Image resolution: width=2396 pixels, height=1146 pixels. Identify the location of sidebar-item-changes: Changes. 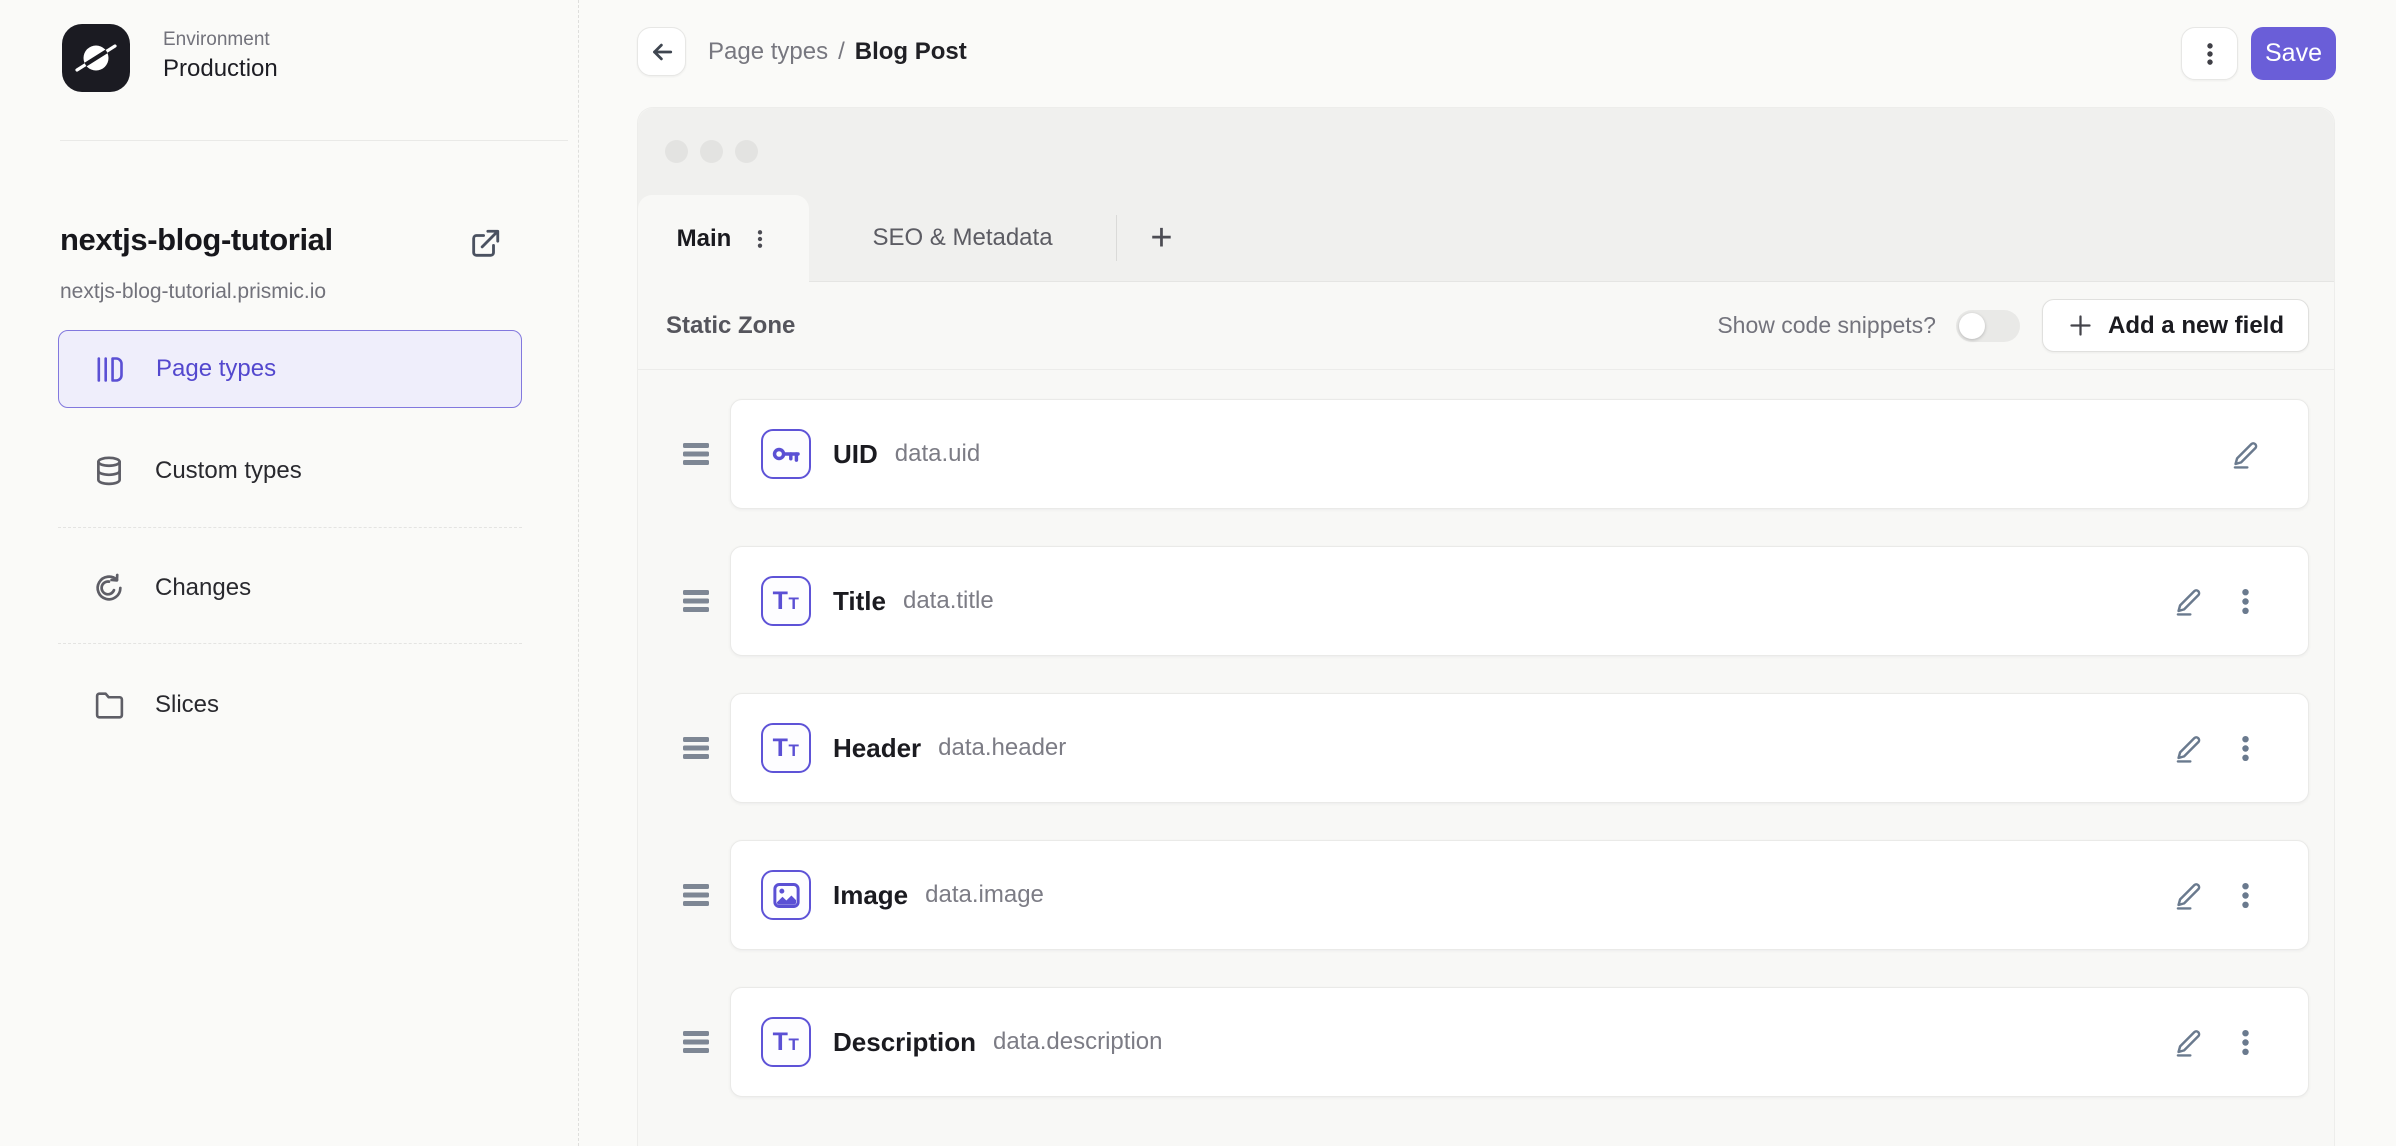
(290, 588).